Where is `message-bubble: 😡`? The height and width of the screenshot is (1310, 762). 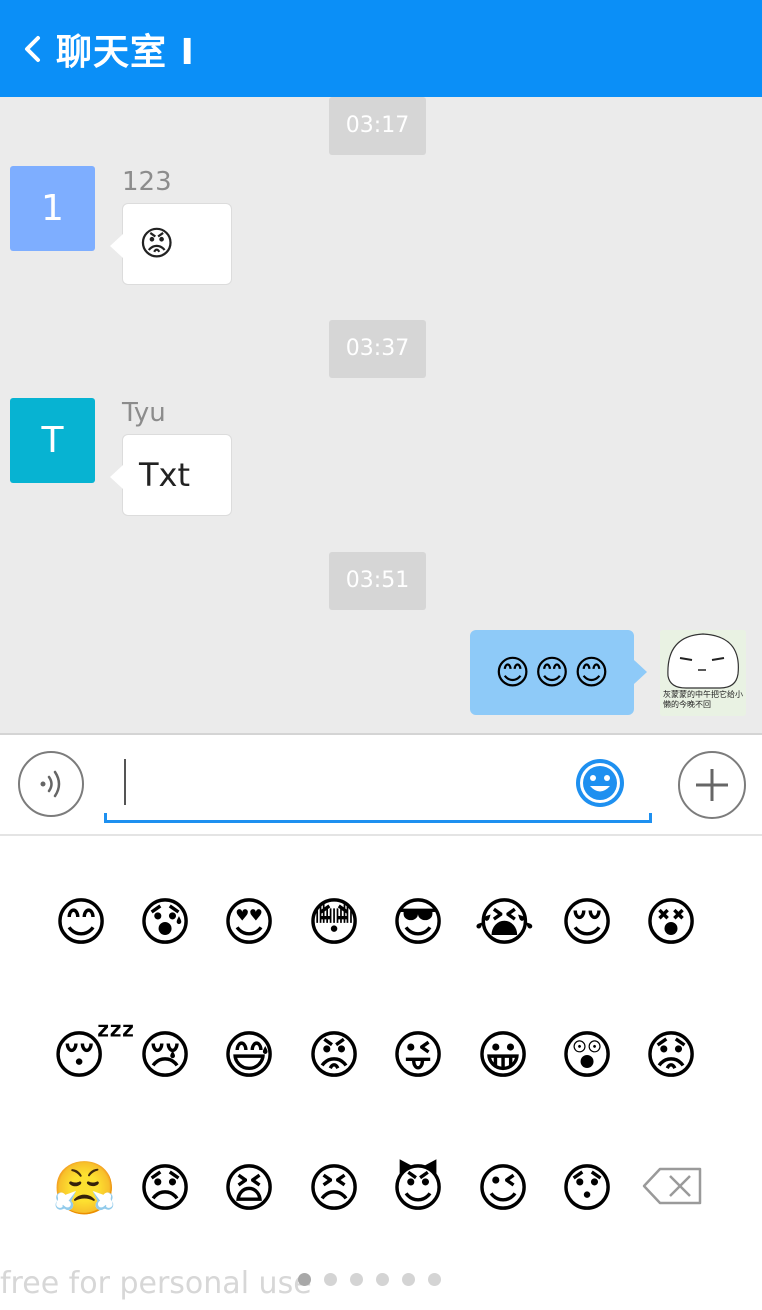 message-bubble: 😡 is located at coordinates (171, 244).